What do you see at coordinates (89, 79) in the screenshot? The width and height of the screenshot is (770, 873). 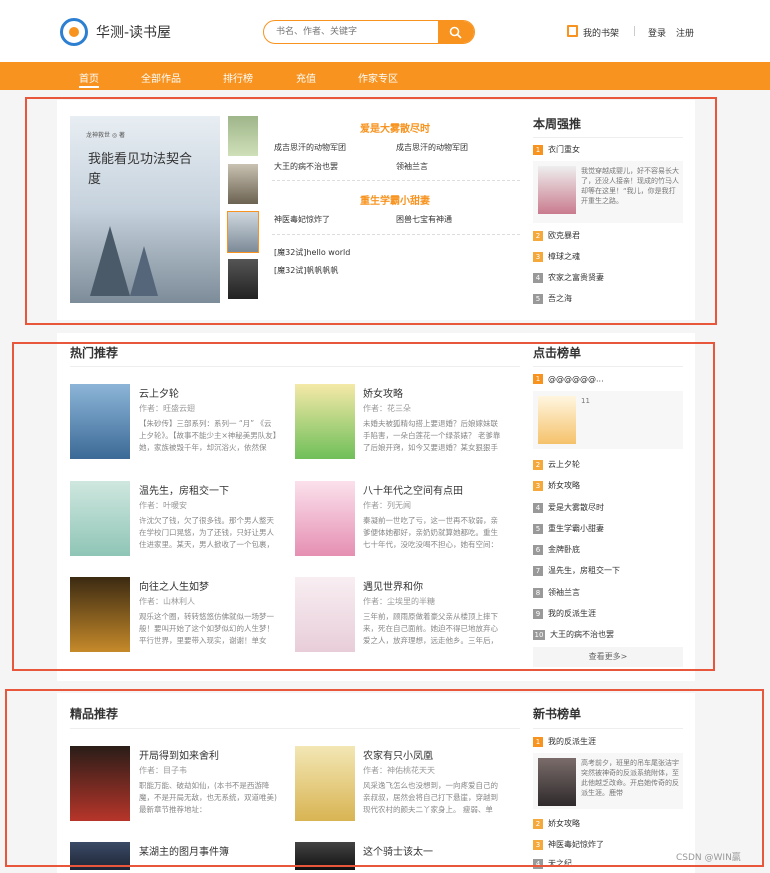 I see `nav-home: 首页` at bounding box center [89, 79].